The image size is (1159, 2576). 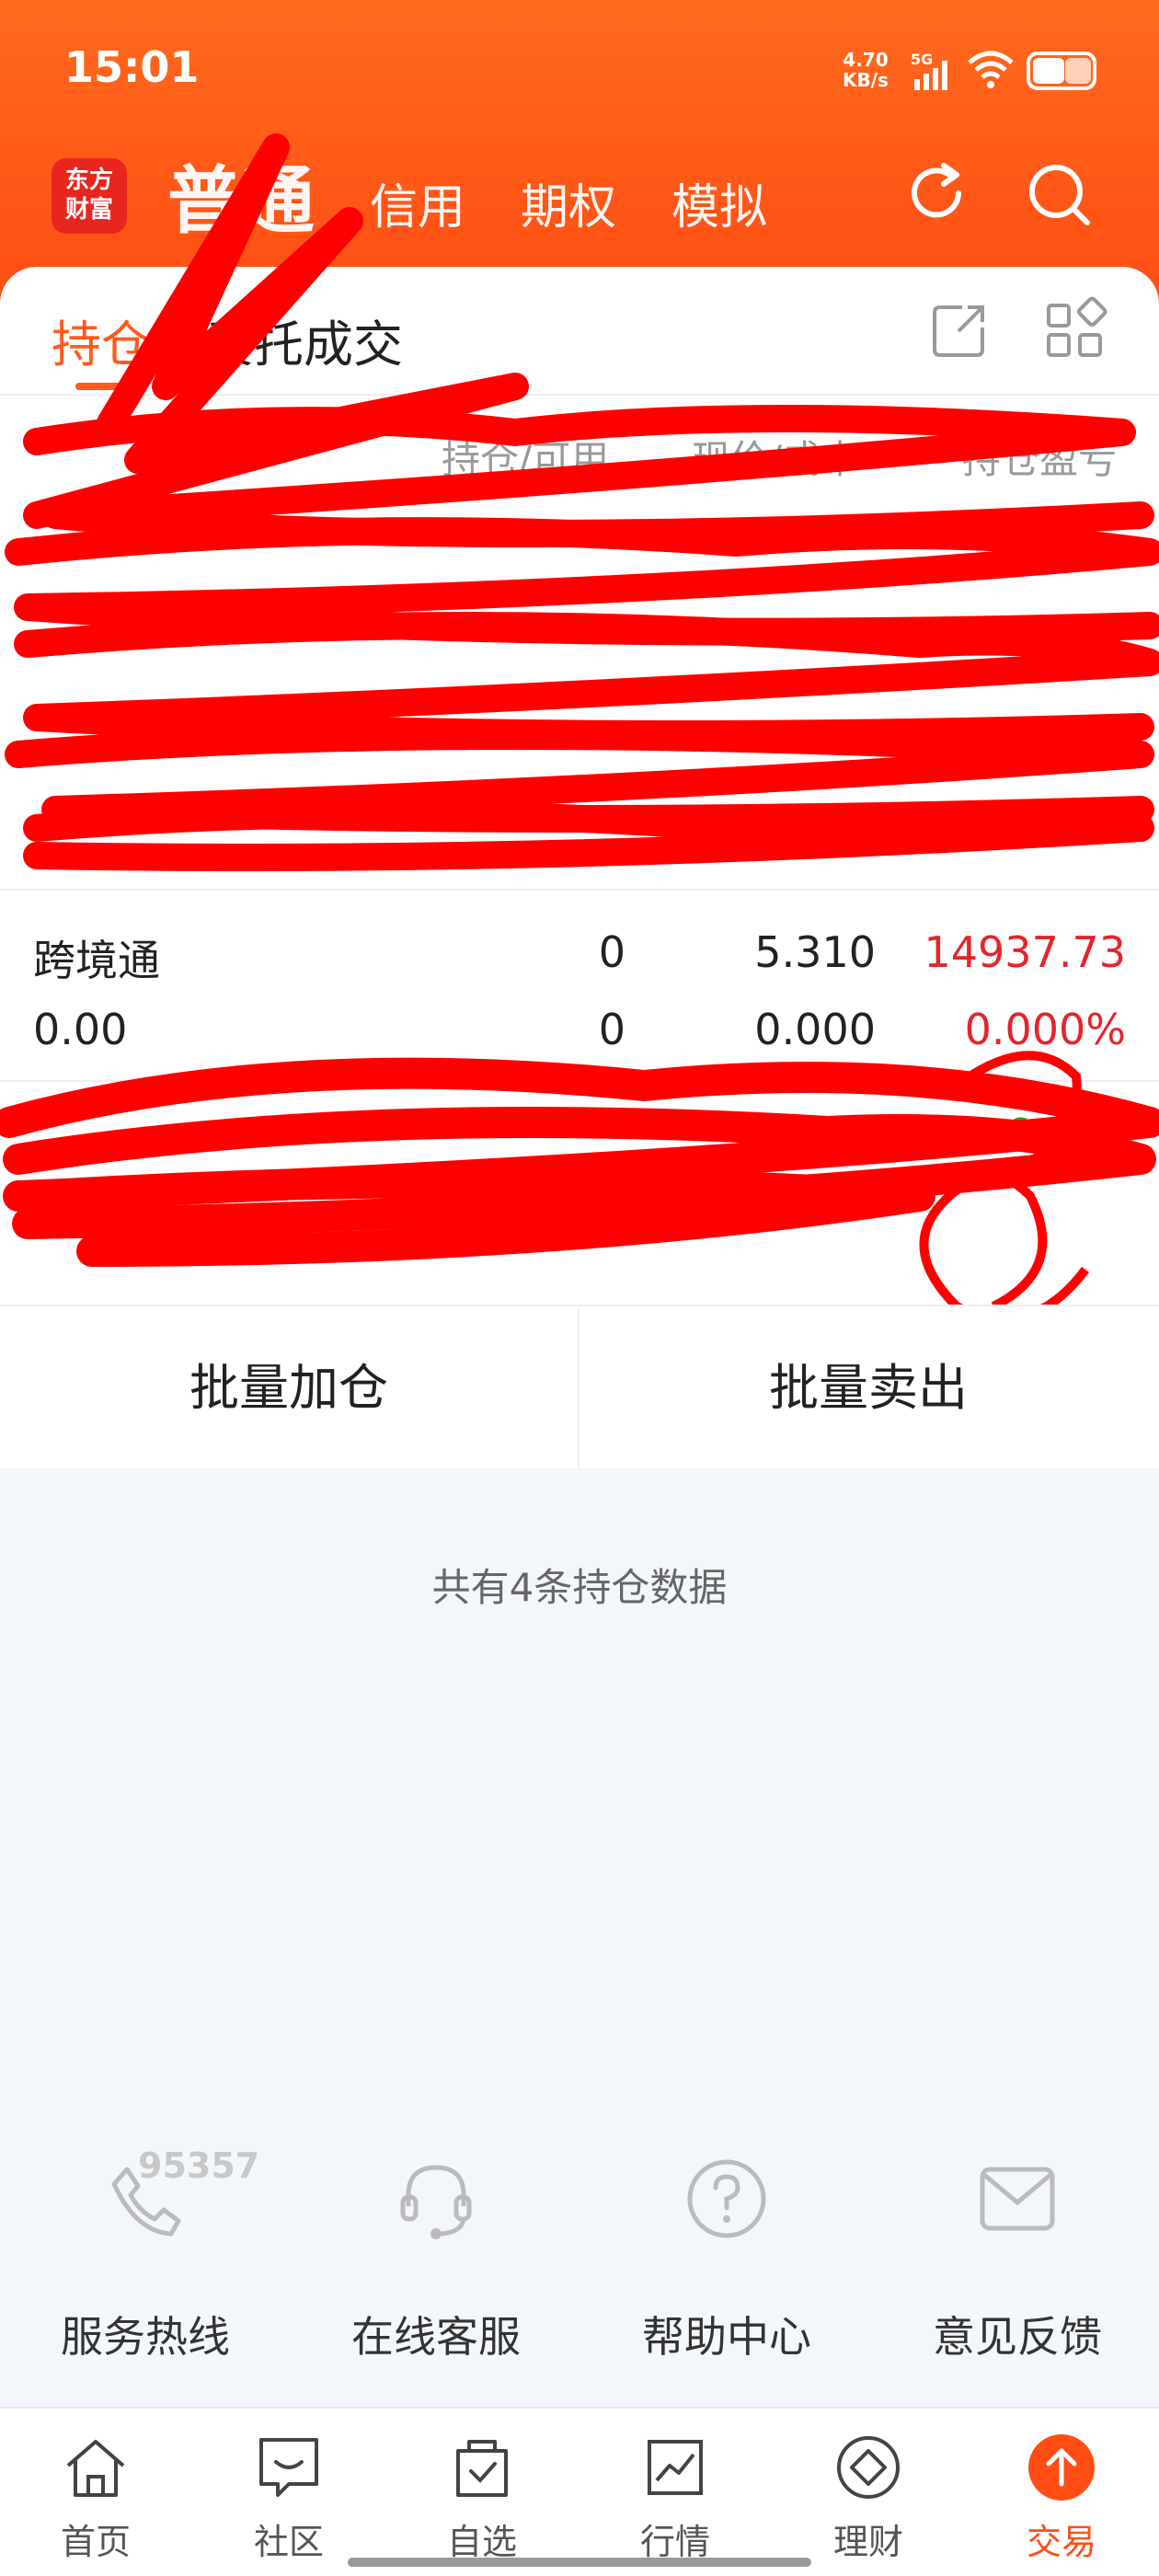 What do you see at coordinates (80, 1029) in the screenshot?
I see `market-value: 0.00` at bounding box center [80, 1029].